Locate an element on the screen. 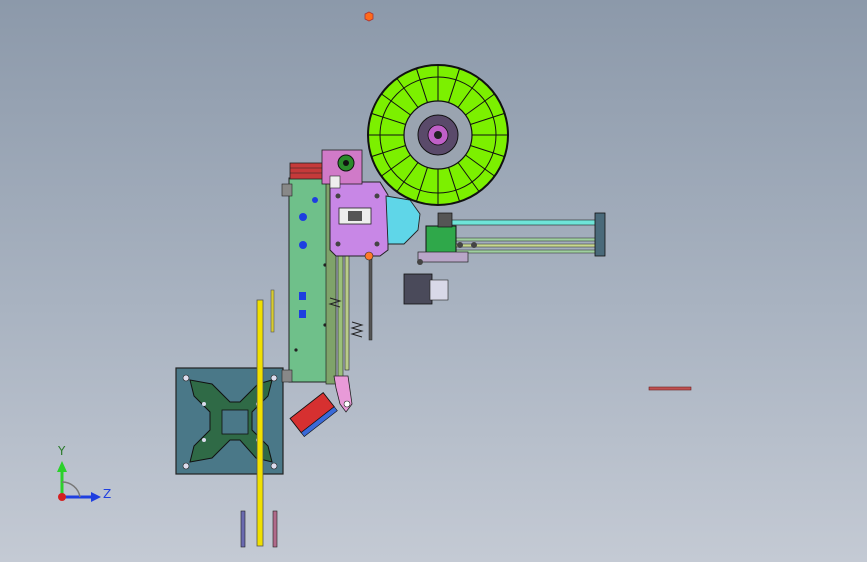 This screenshot has width=867, height=562. extruder-bracket is located at coordinates (359, 219).